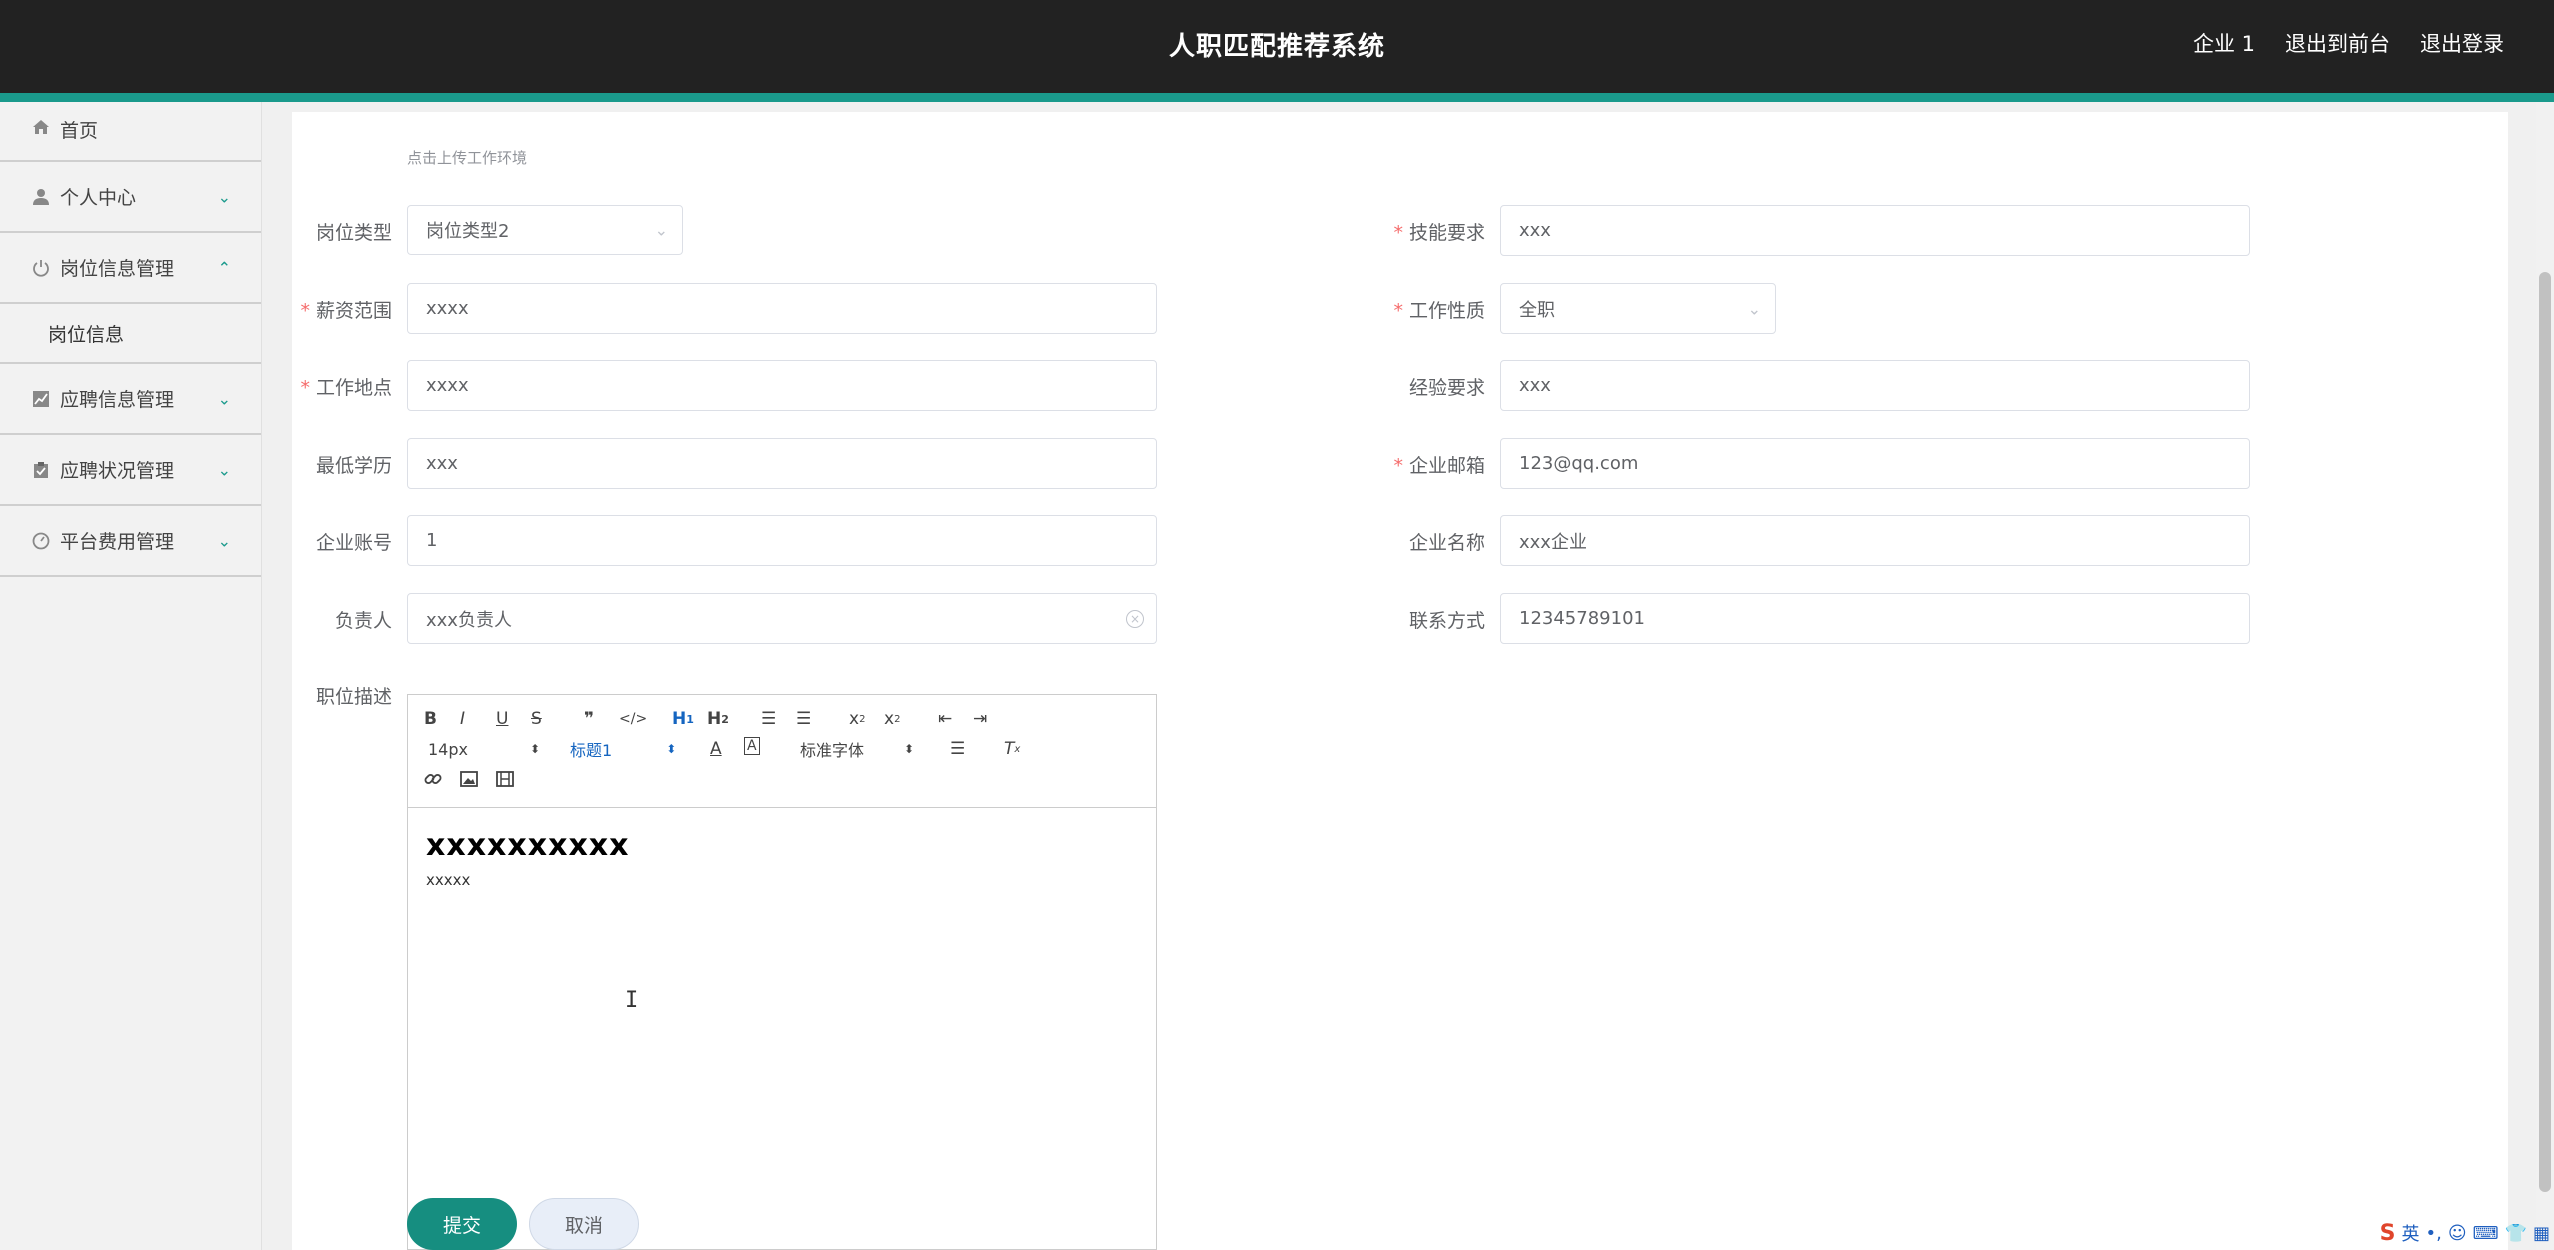 The height and width of the screenshot is (1250, 2554). What do you see at coordinates (41, 399) in the screenshot?
I see `chart-icon` at bounding box center [41, 399].